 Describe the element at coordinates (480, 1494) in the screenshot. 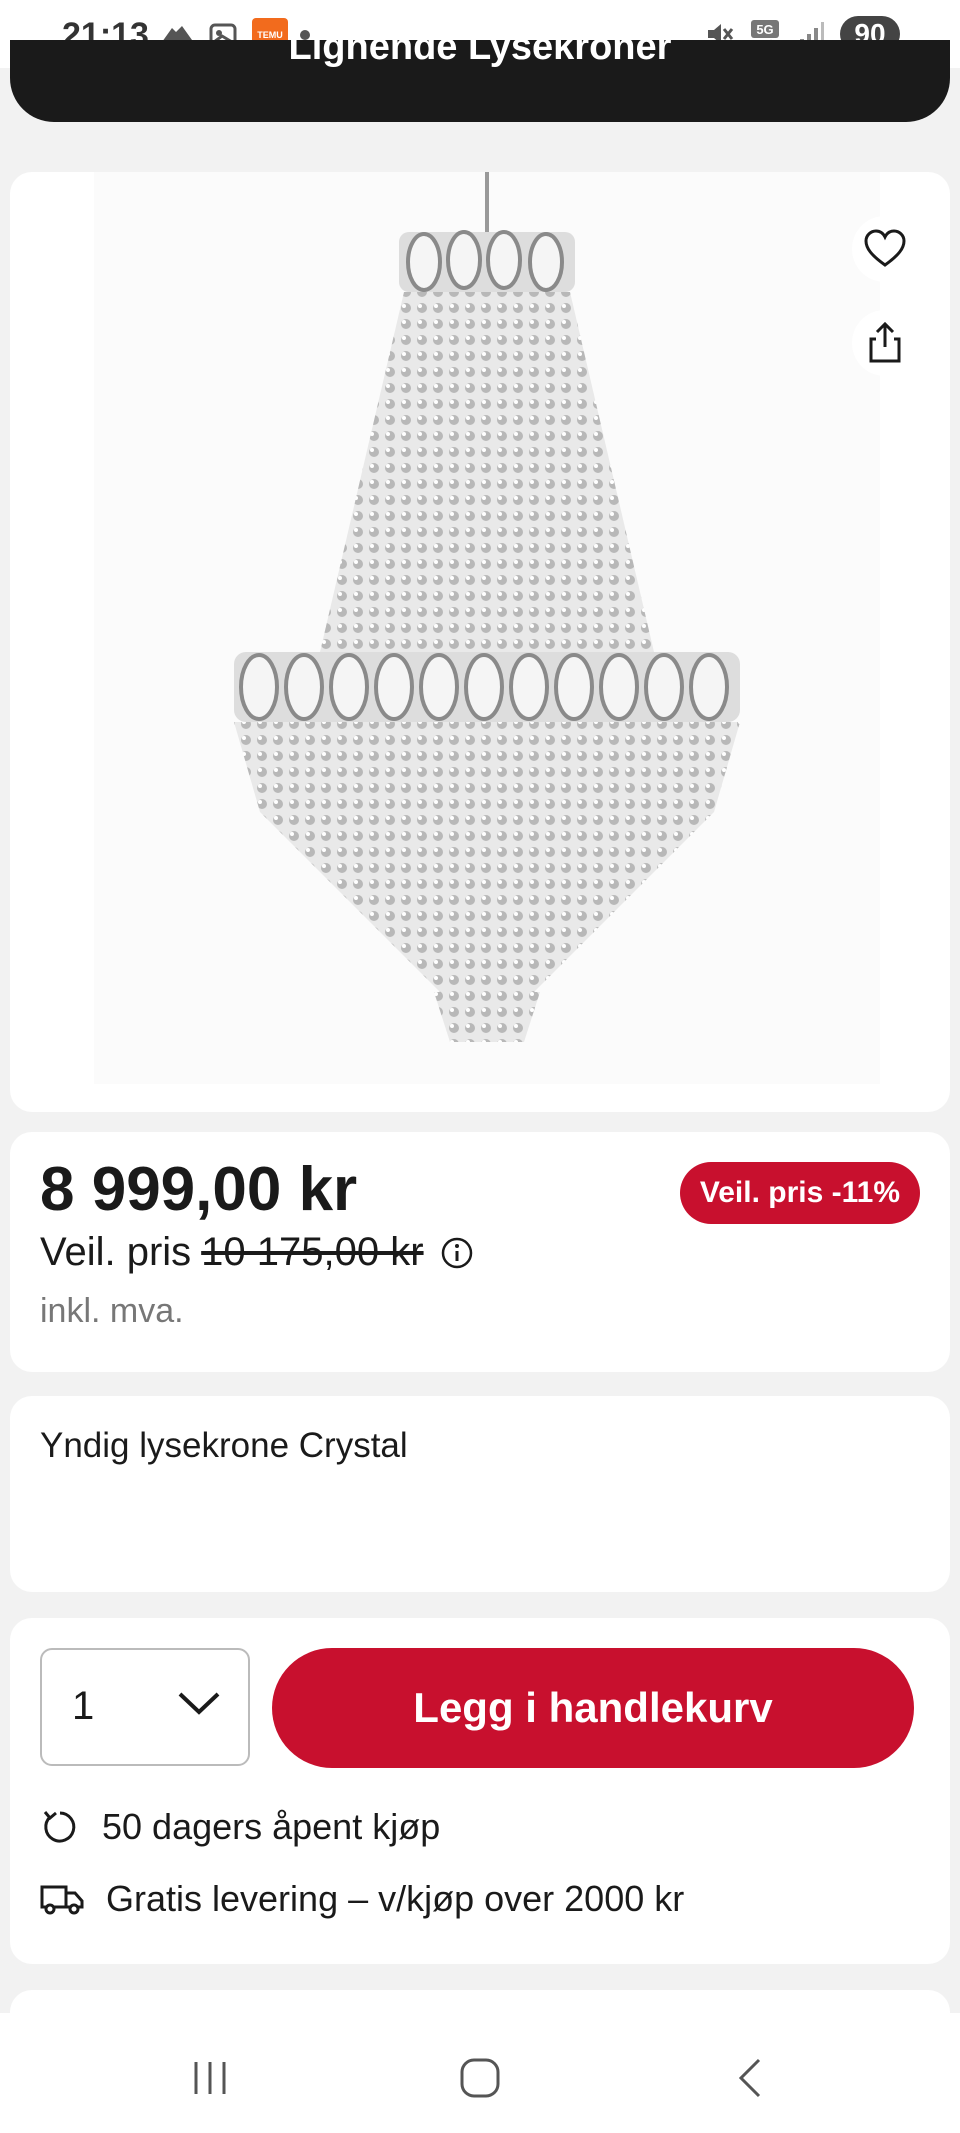

I see `product-title-card: Yndig lysekrone Crystal` at that location.